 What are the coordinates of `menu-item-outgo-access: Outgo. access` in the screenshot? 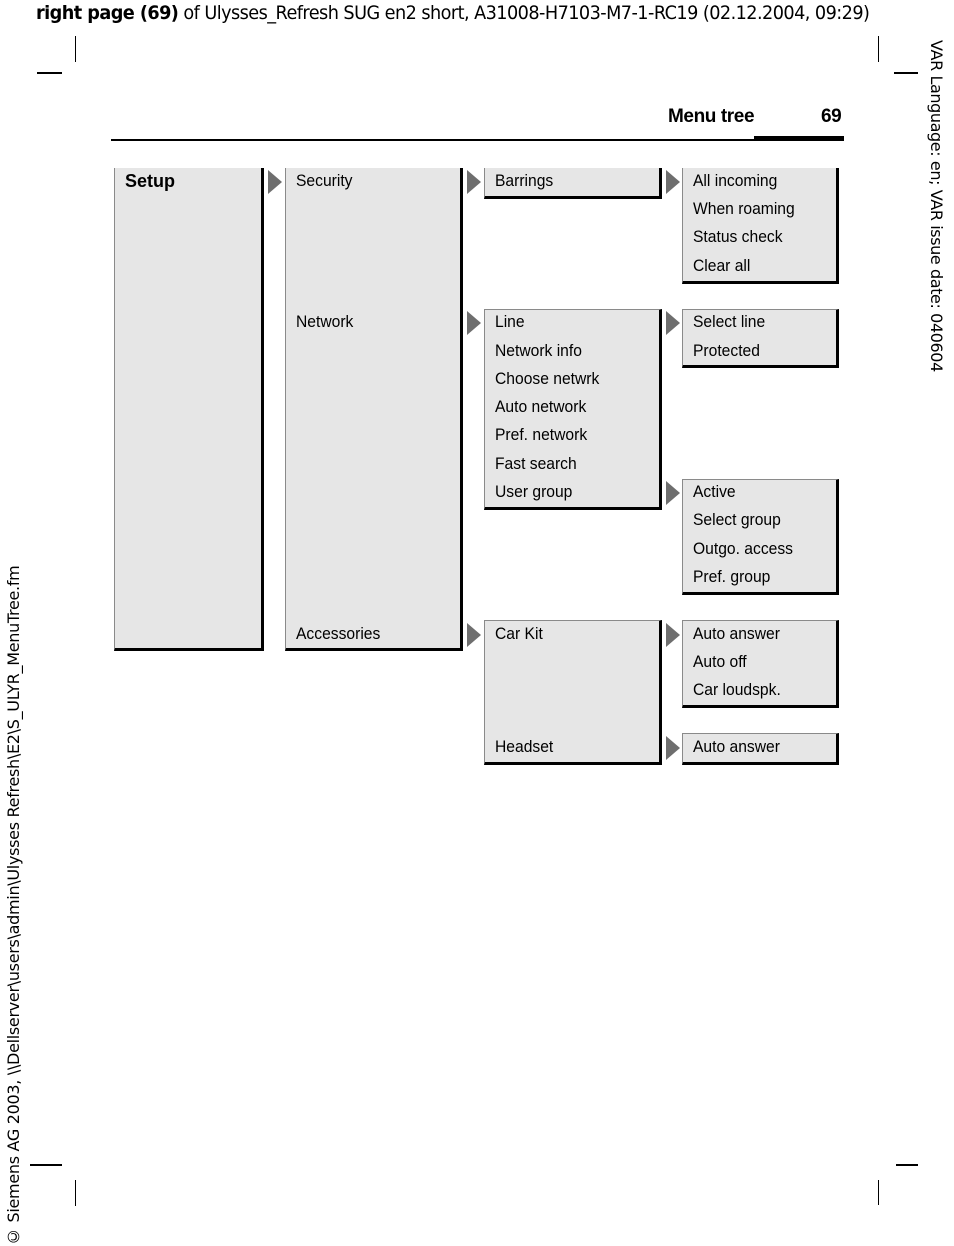 It's located at (743, 549).